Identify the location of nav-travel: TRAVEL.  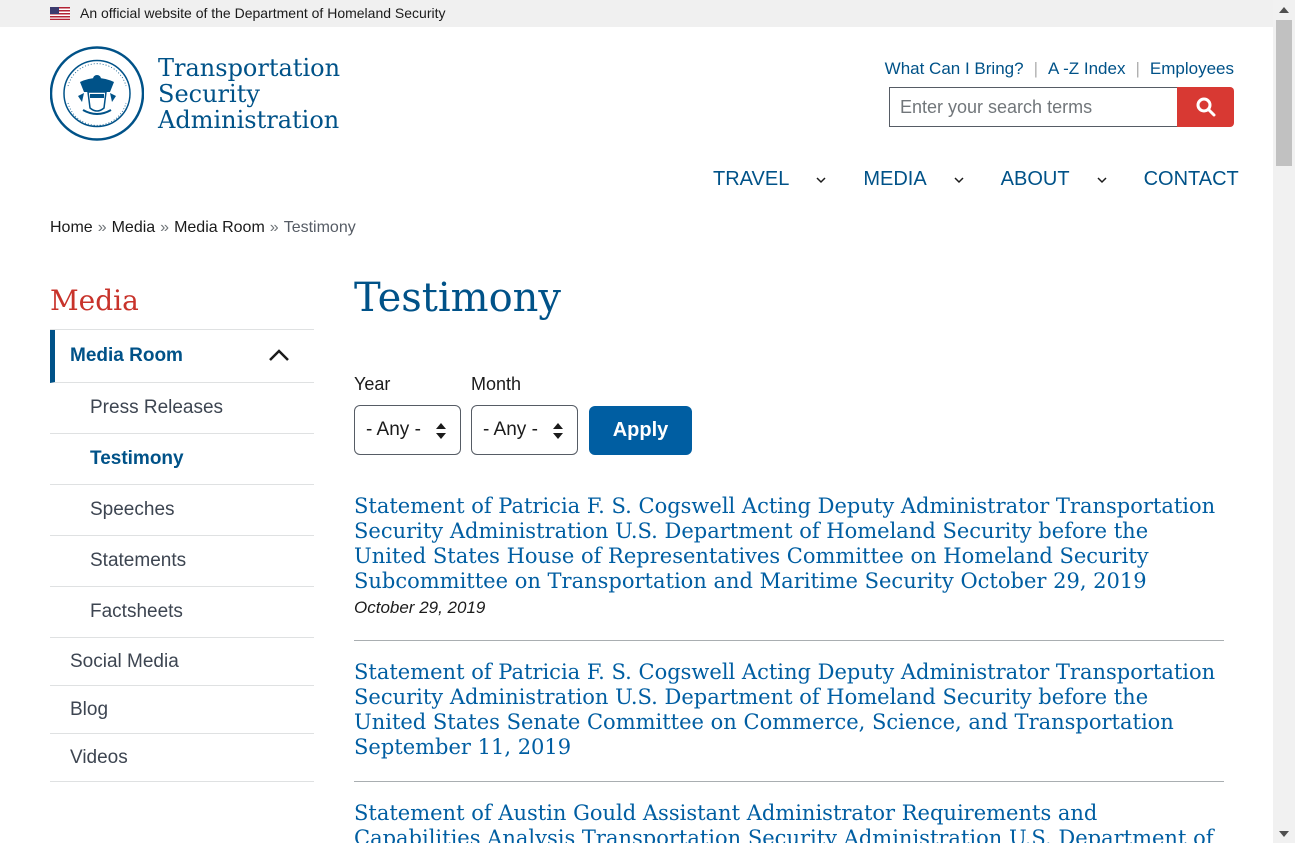
(788, 179).